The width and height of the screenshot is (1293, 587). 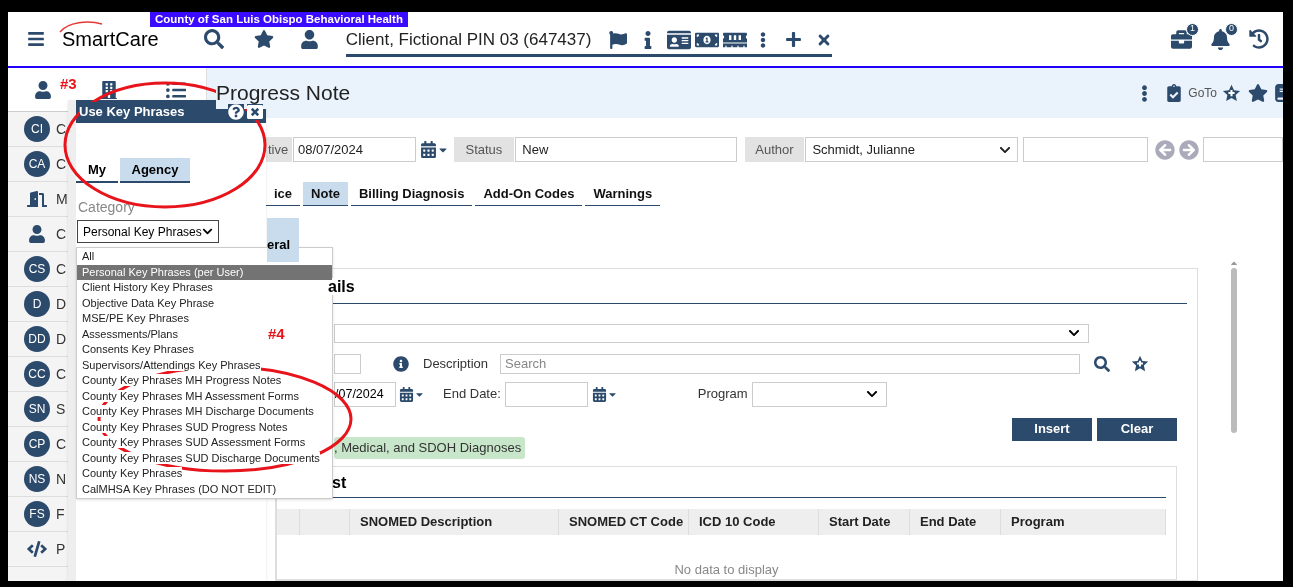 I want to click on sidebar-label: N, so click(x=61, y=479).